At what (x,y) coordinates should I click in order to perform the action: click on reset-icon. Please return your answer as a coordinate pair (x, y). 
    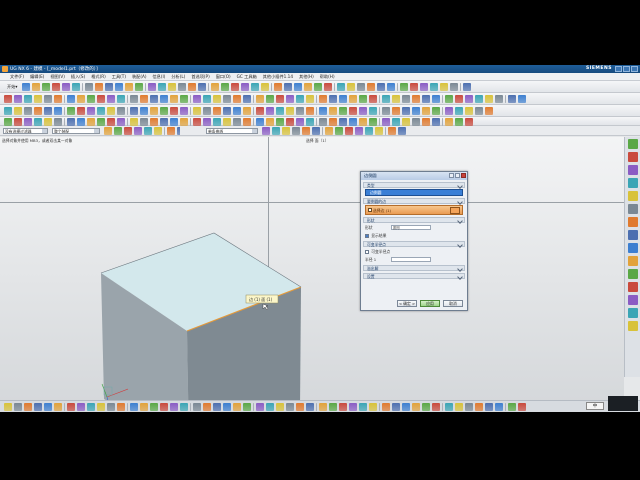
    Looking at the image, I should click on (451, 175).